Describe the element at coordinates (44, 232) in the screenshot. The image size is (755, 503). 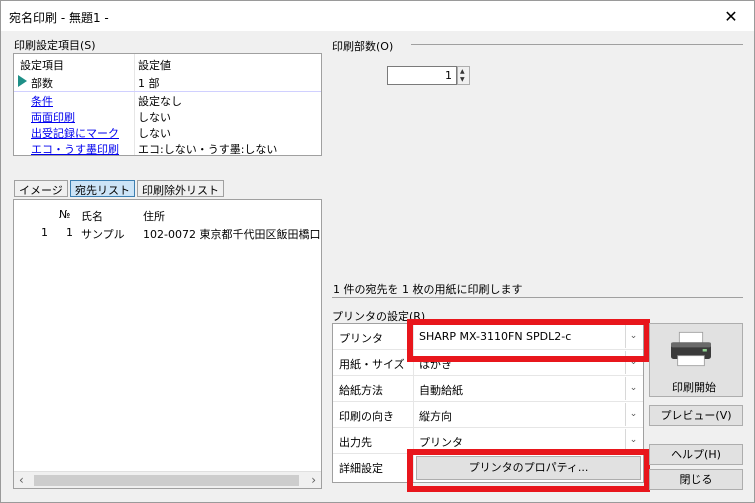
I see `row-index: 1` at that location.